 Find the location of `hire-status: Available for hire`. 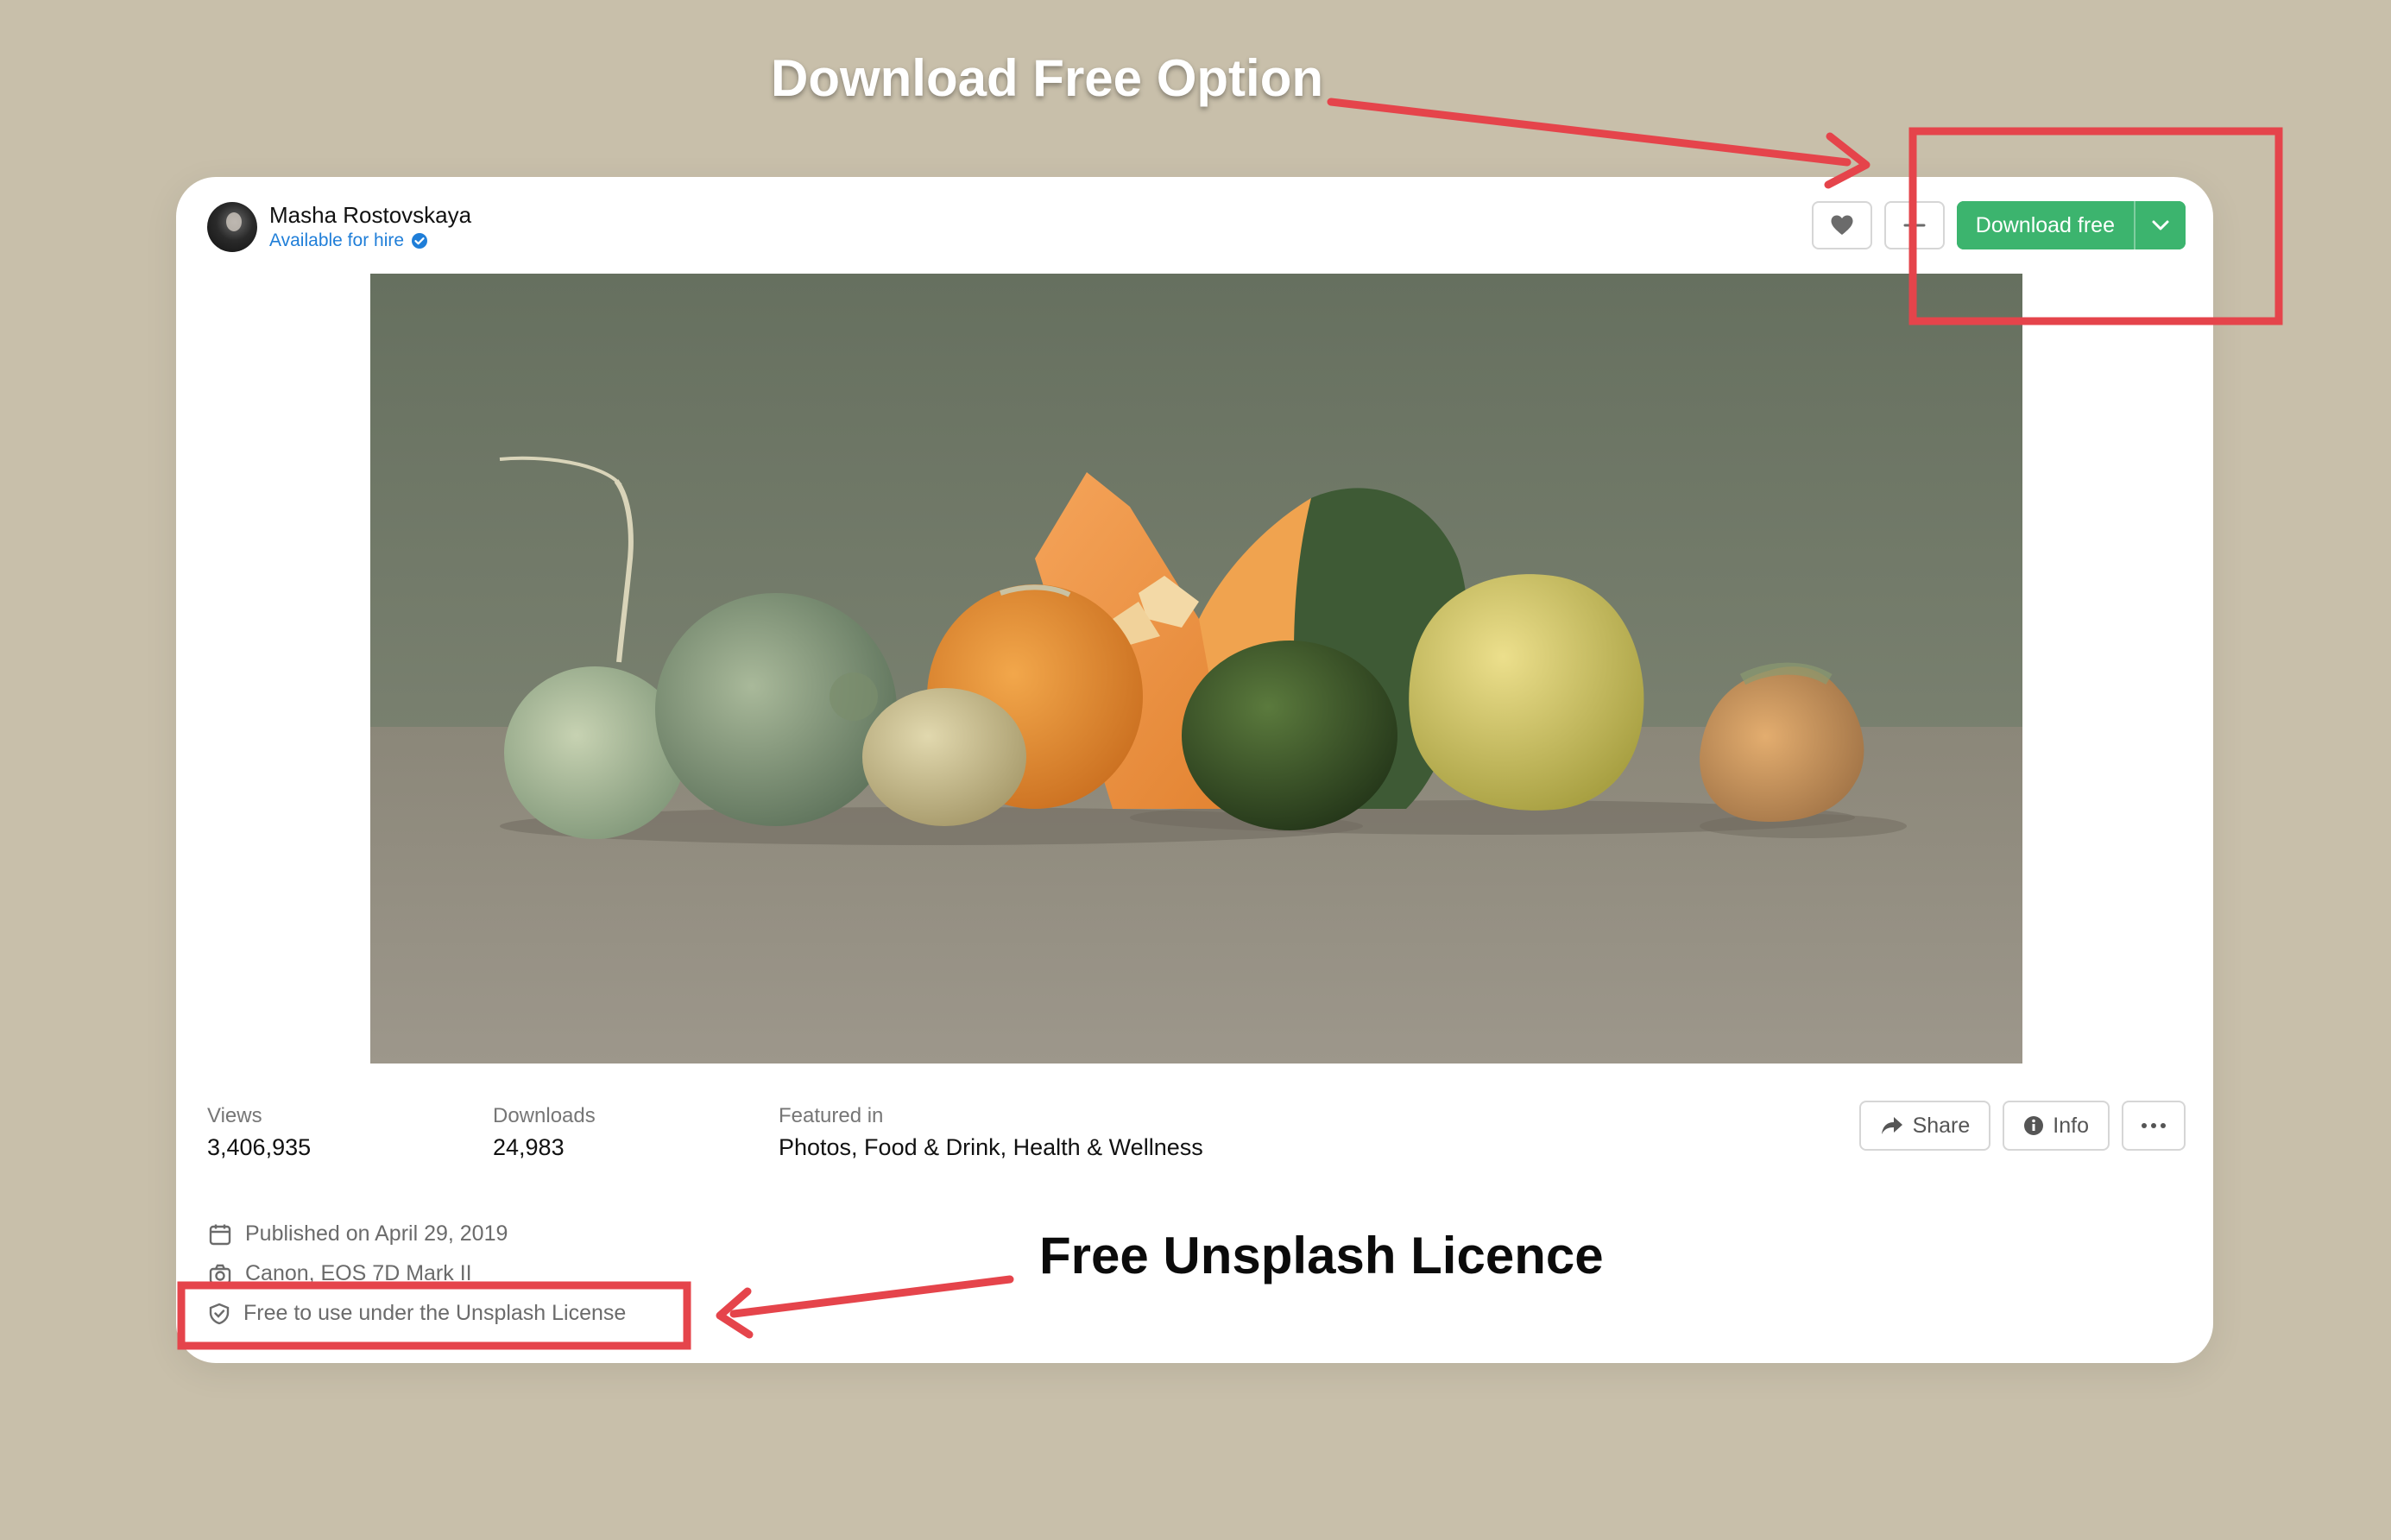

hire-status: Available for hire is located at coordinates (370, 241).